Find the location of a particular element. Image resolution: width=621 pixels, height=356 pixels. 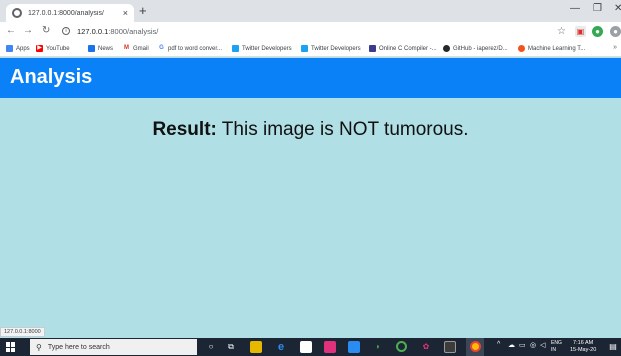

result-message: Result: This image is NOT tumorous. is located at coordinates (310, 130).